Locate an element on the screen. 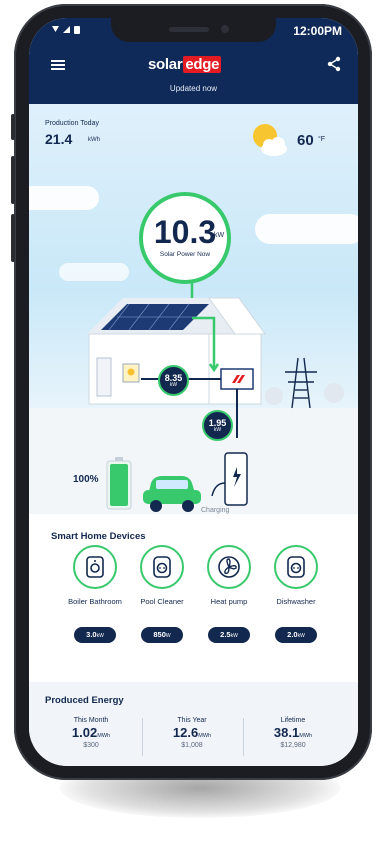  production-unit: kWh is located at coordinates (94, 140).